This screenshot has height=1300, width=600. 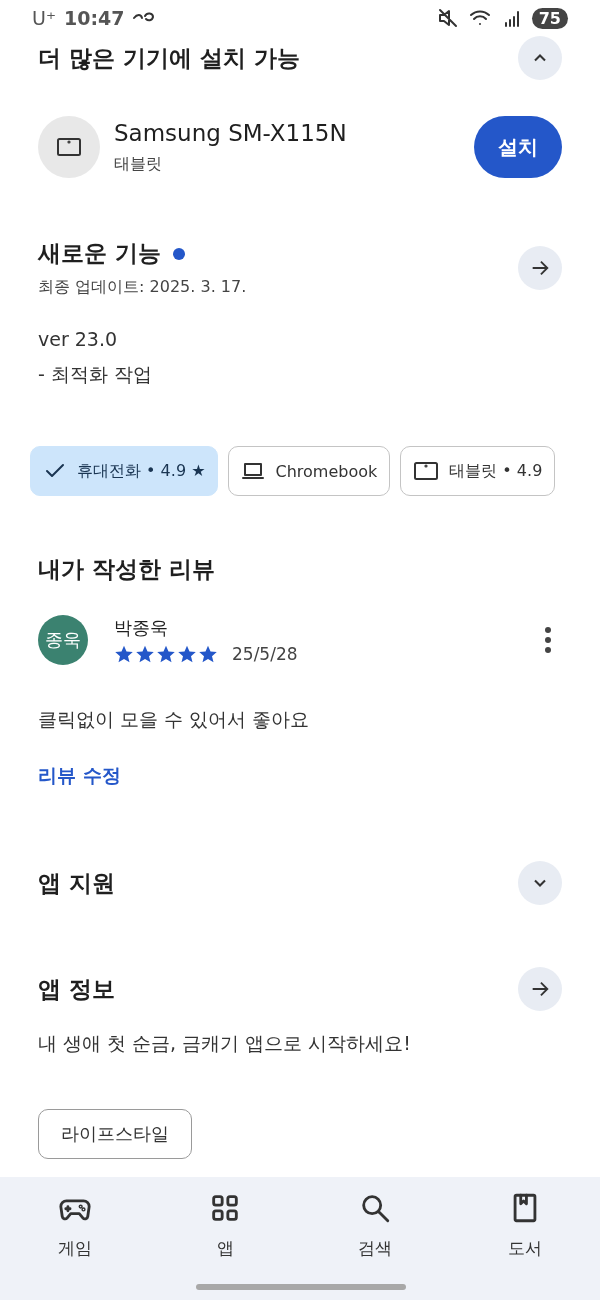 I want to click on edit-review-link: 리뷰 수정, so click(x=79, y=775).